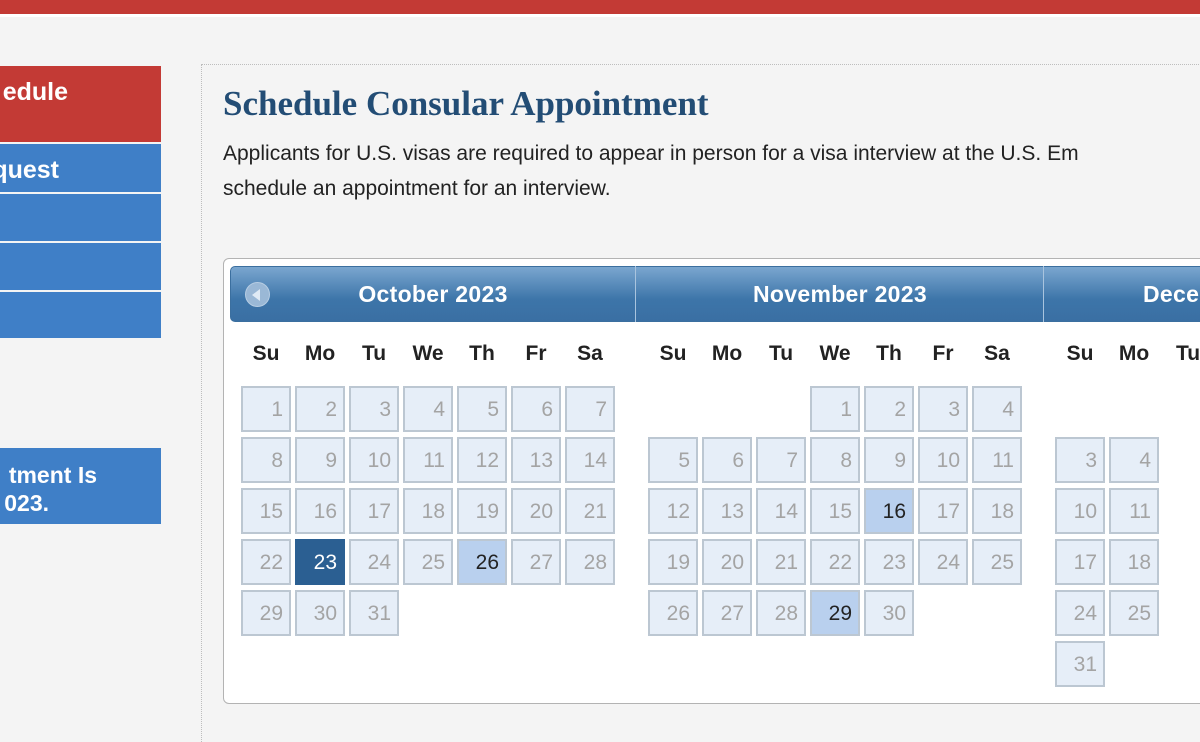 The height and width of the screenshot is (742, 1200). Describe the element at coordinates (29, 170) in the screenshot. I see `sidebar-item-label: quest` at that location.